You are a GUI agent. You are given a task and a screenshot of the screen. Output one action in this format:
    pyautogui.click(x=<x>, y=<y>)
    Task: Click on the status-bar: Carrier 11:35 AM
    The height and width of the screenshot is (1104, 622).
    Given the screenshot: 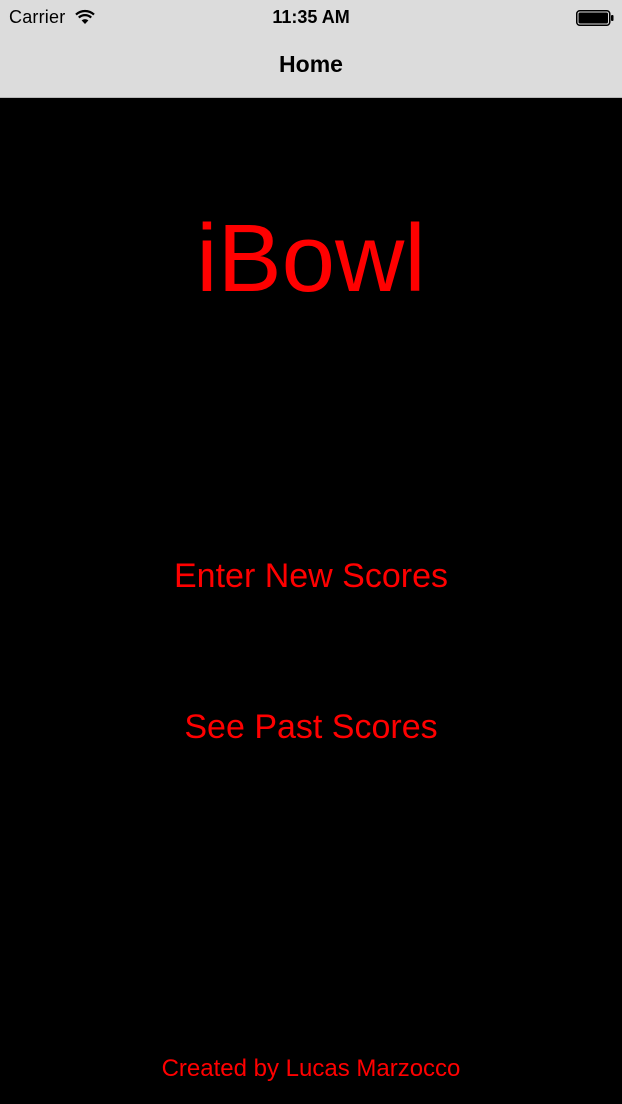 What is the action you would take?
    pyautogui.click(x=311, y=18)
    